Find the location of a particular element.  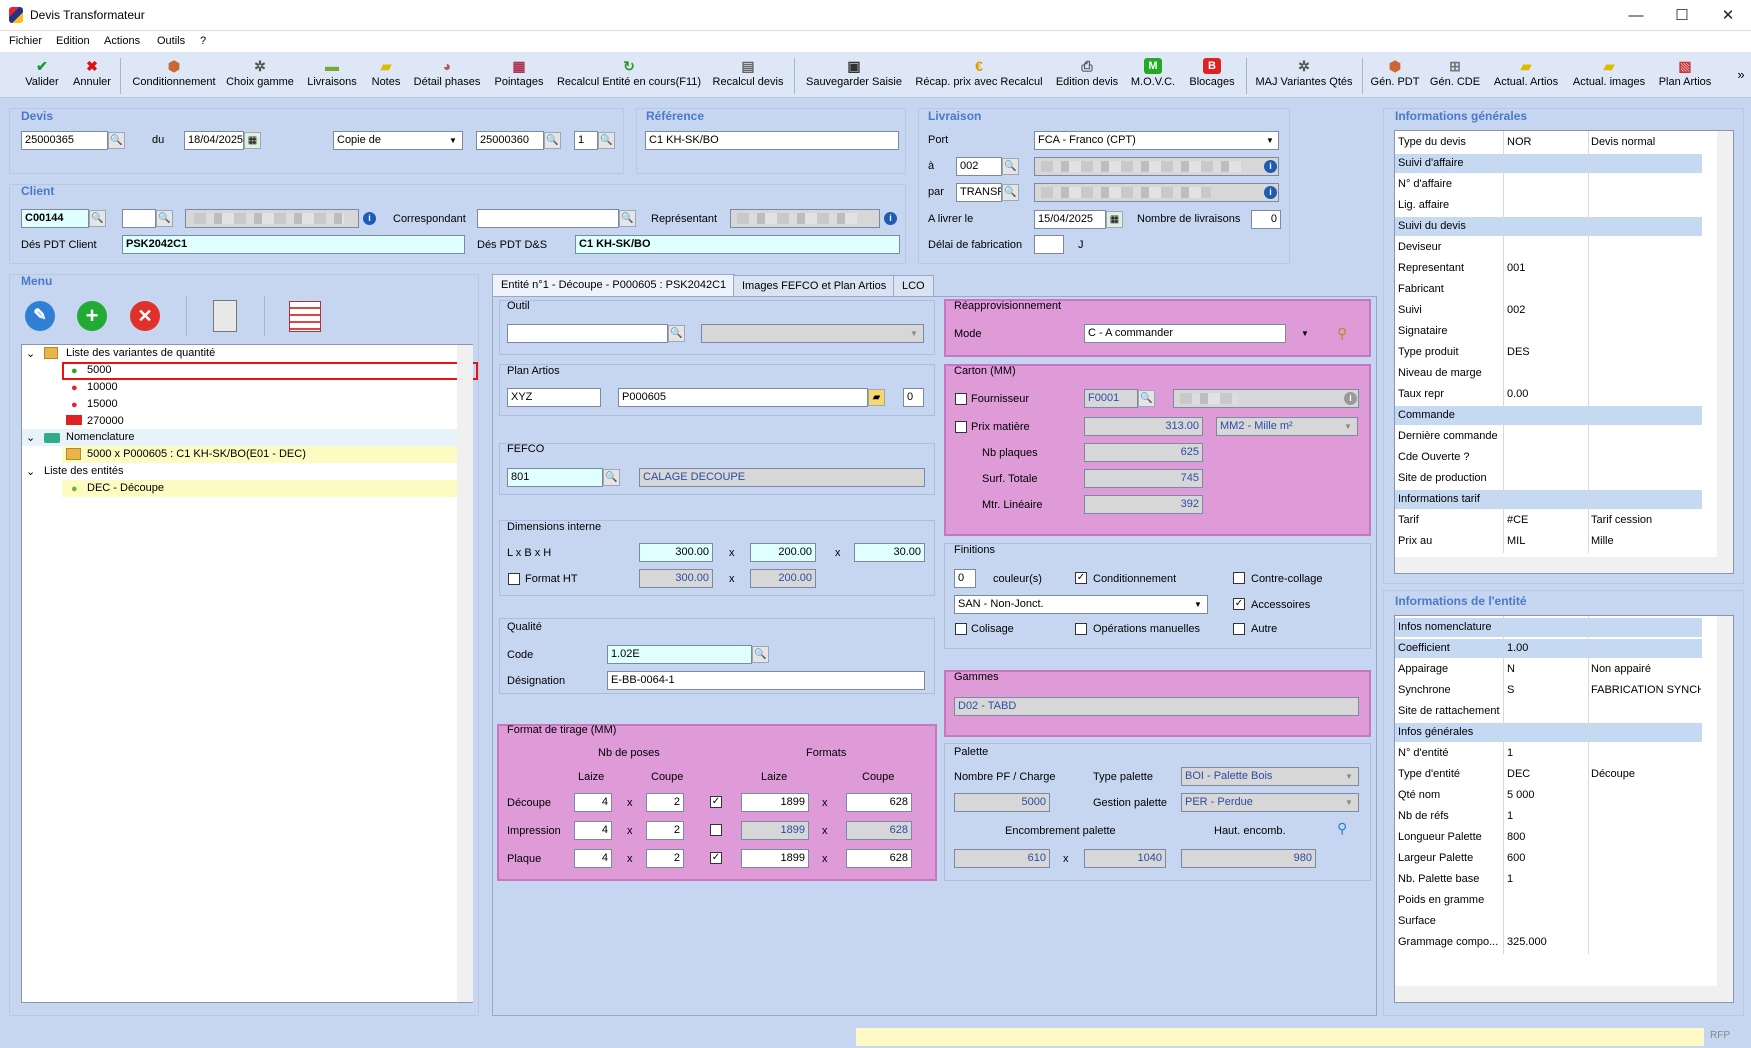

grid-row: Nb de réfs 1 is located at coordinates (1548, 816).